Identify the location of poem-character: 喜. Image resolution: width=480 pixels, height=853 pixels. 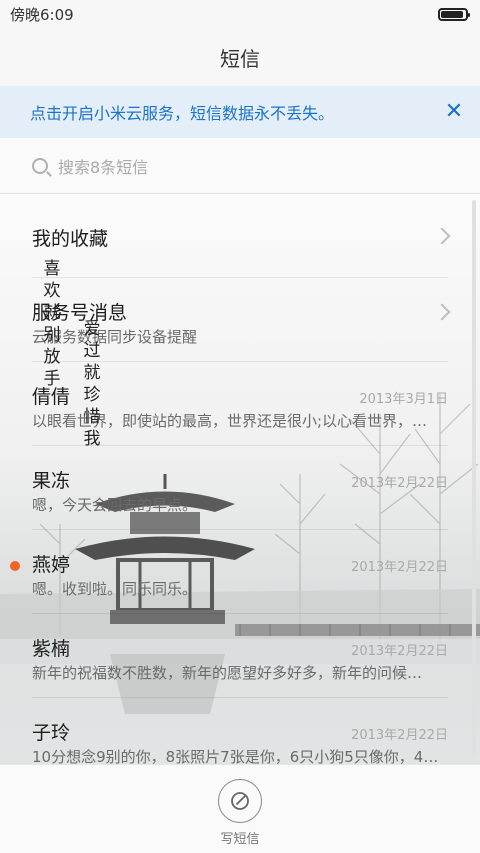
(52, 269).